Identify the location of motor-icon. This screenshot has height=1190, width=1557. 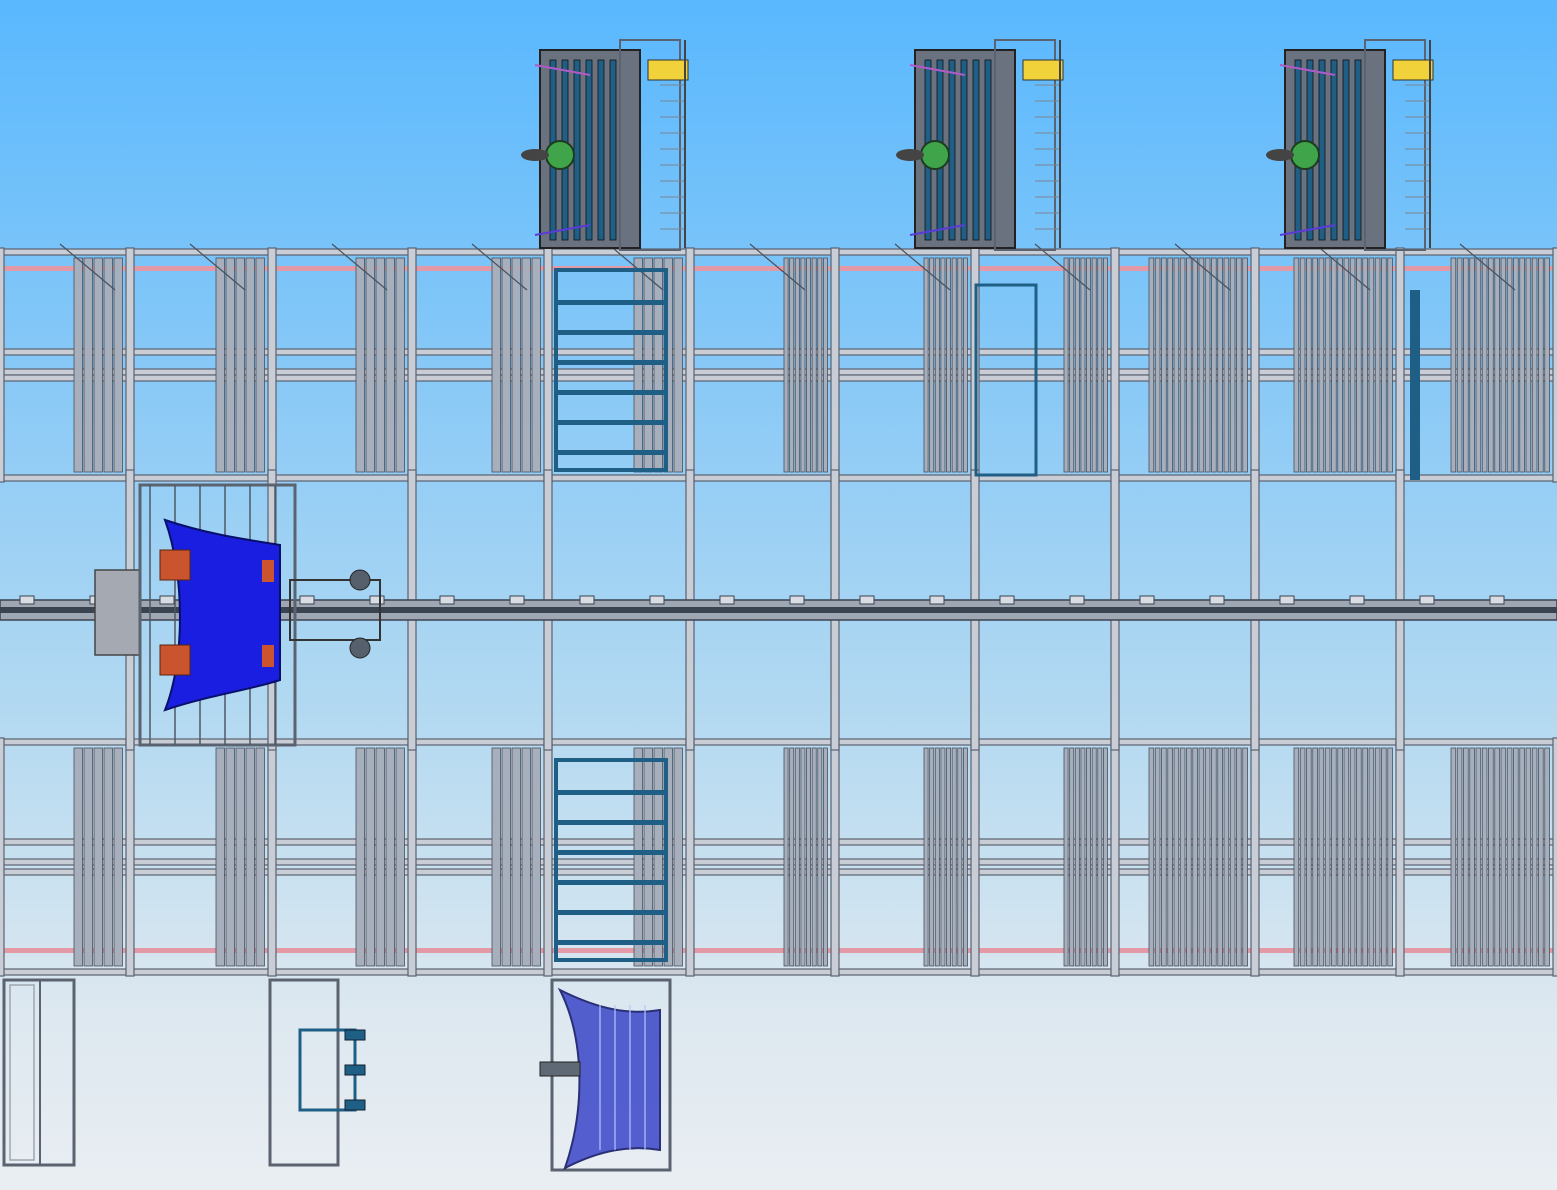
(360, 580).